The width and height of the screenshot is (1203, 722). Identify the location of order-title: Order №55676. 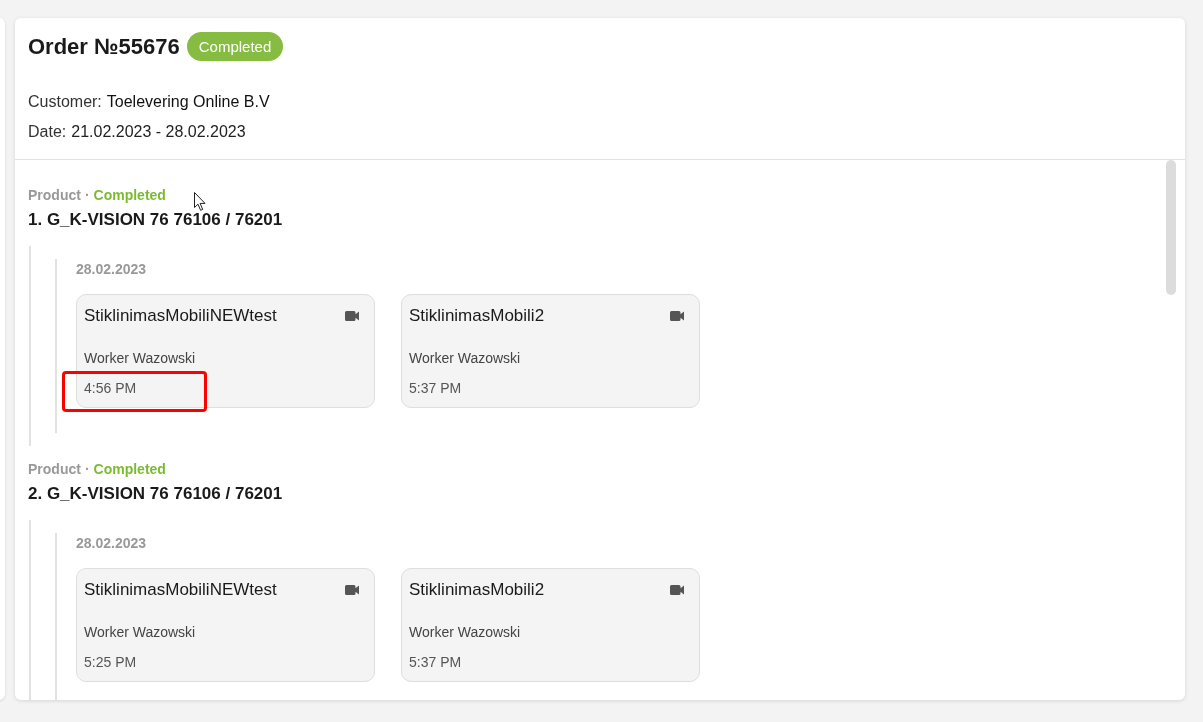
(104, 46).